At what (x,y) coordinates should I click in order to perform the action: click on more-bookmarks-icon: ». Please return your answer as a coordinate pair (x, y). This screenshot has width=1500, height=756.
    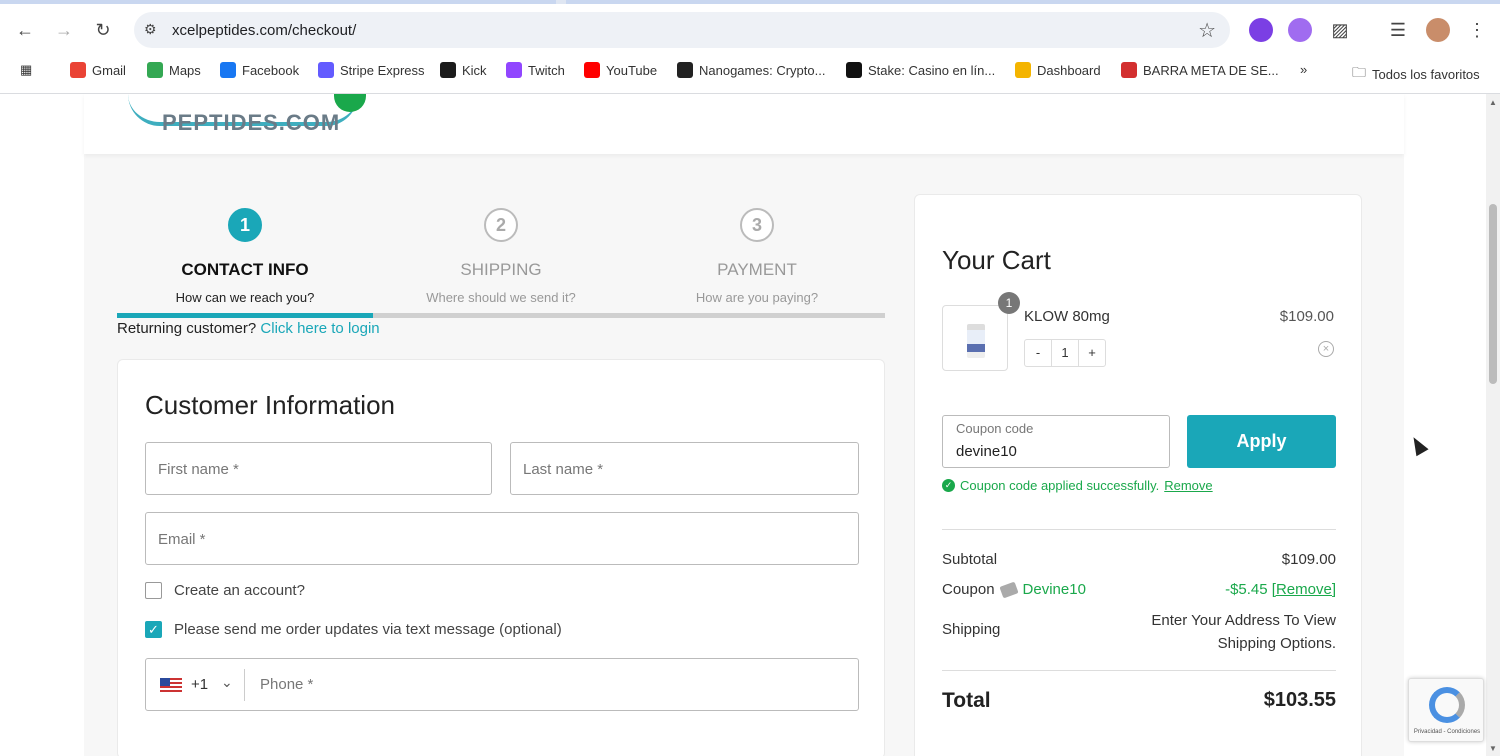
    Looking at the image, I should click on (1303, 69).